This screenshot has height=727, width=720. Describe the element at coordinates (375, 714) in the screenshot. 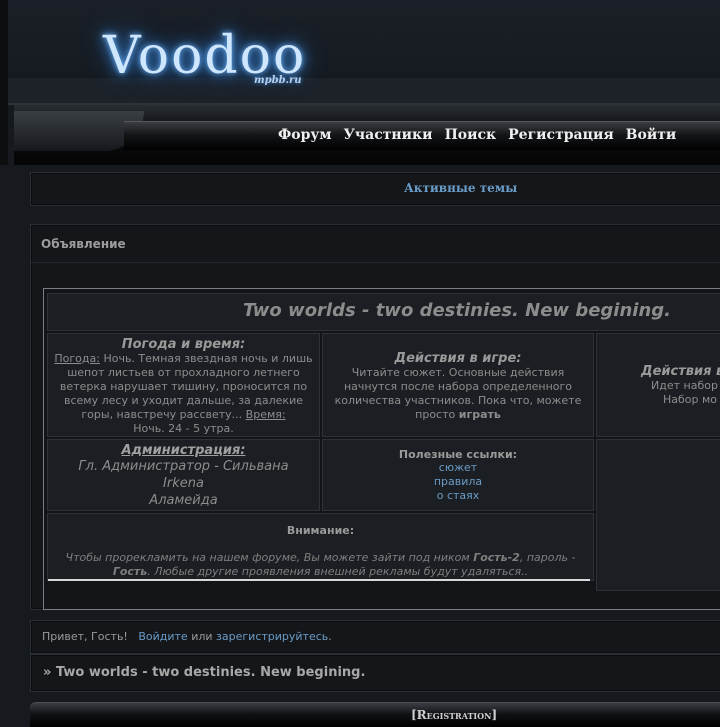

I see `registration-bar: [Registration]` at that location.